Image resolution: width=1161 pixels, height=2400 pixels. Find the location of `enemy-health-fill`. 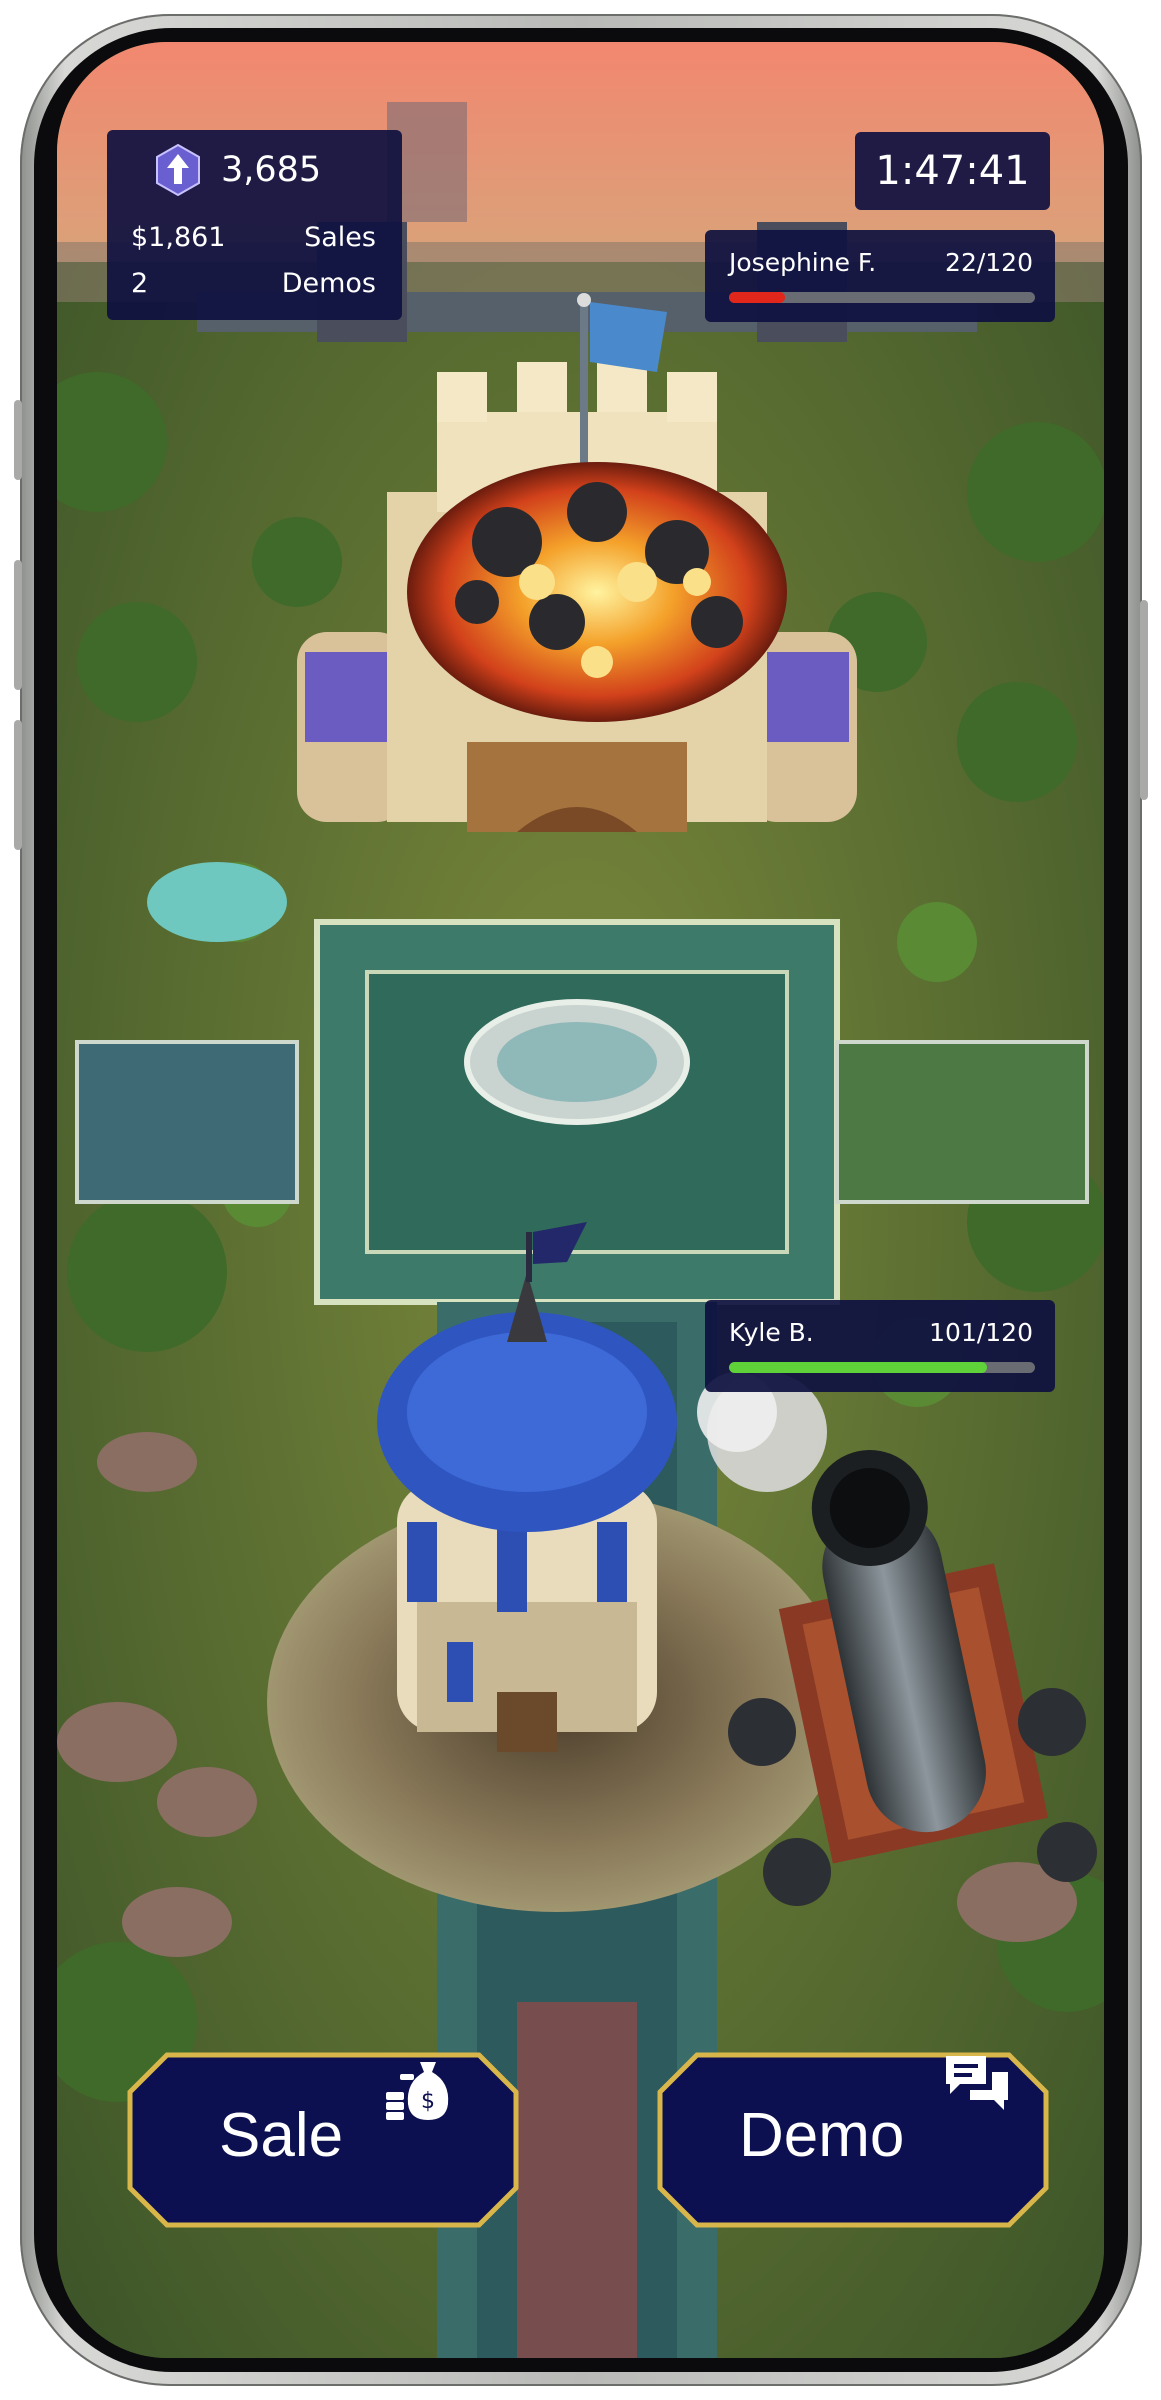

enemy-health-fill is located at coordinates (757, 297).